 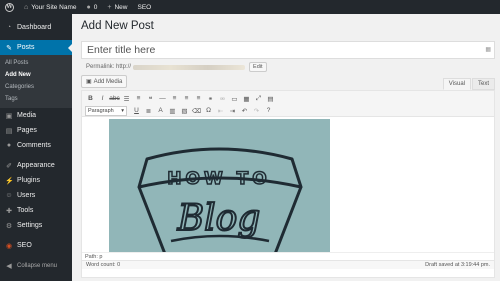 What do you see at coordinates (284, 50) in the screenshot?
I see `post-title-input` at bounding box center [284, 50].